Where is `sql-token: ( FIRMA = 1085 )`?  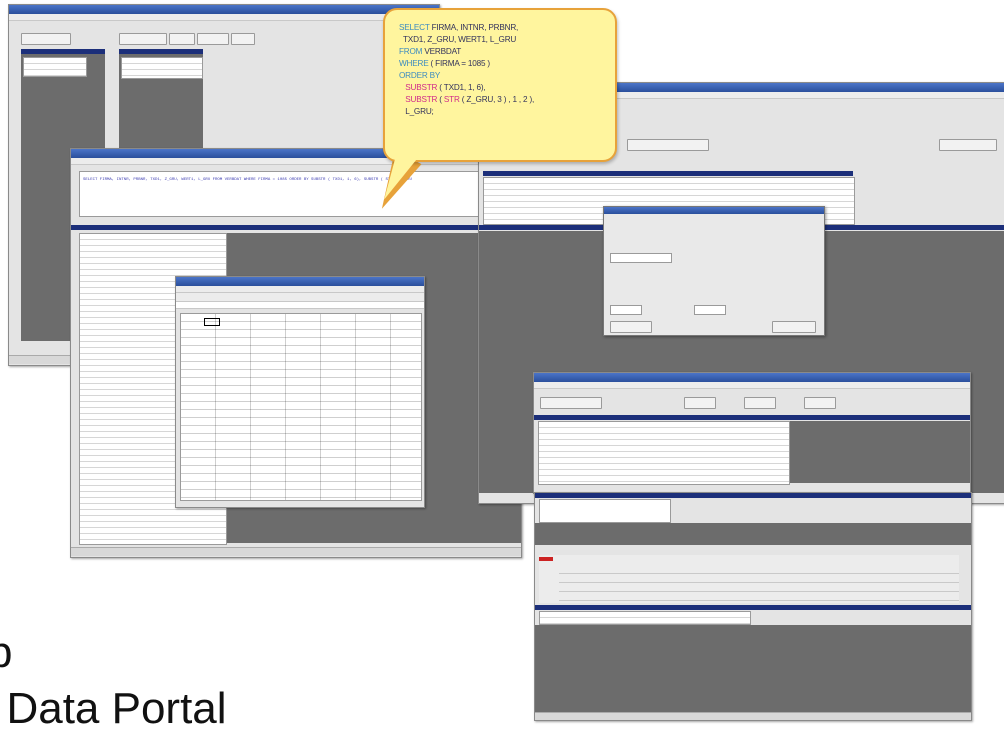
sql-token: ( FIRMA = 1085 ) is located at coordinates (459, 63).